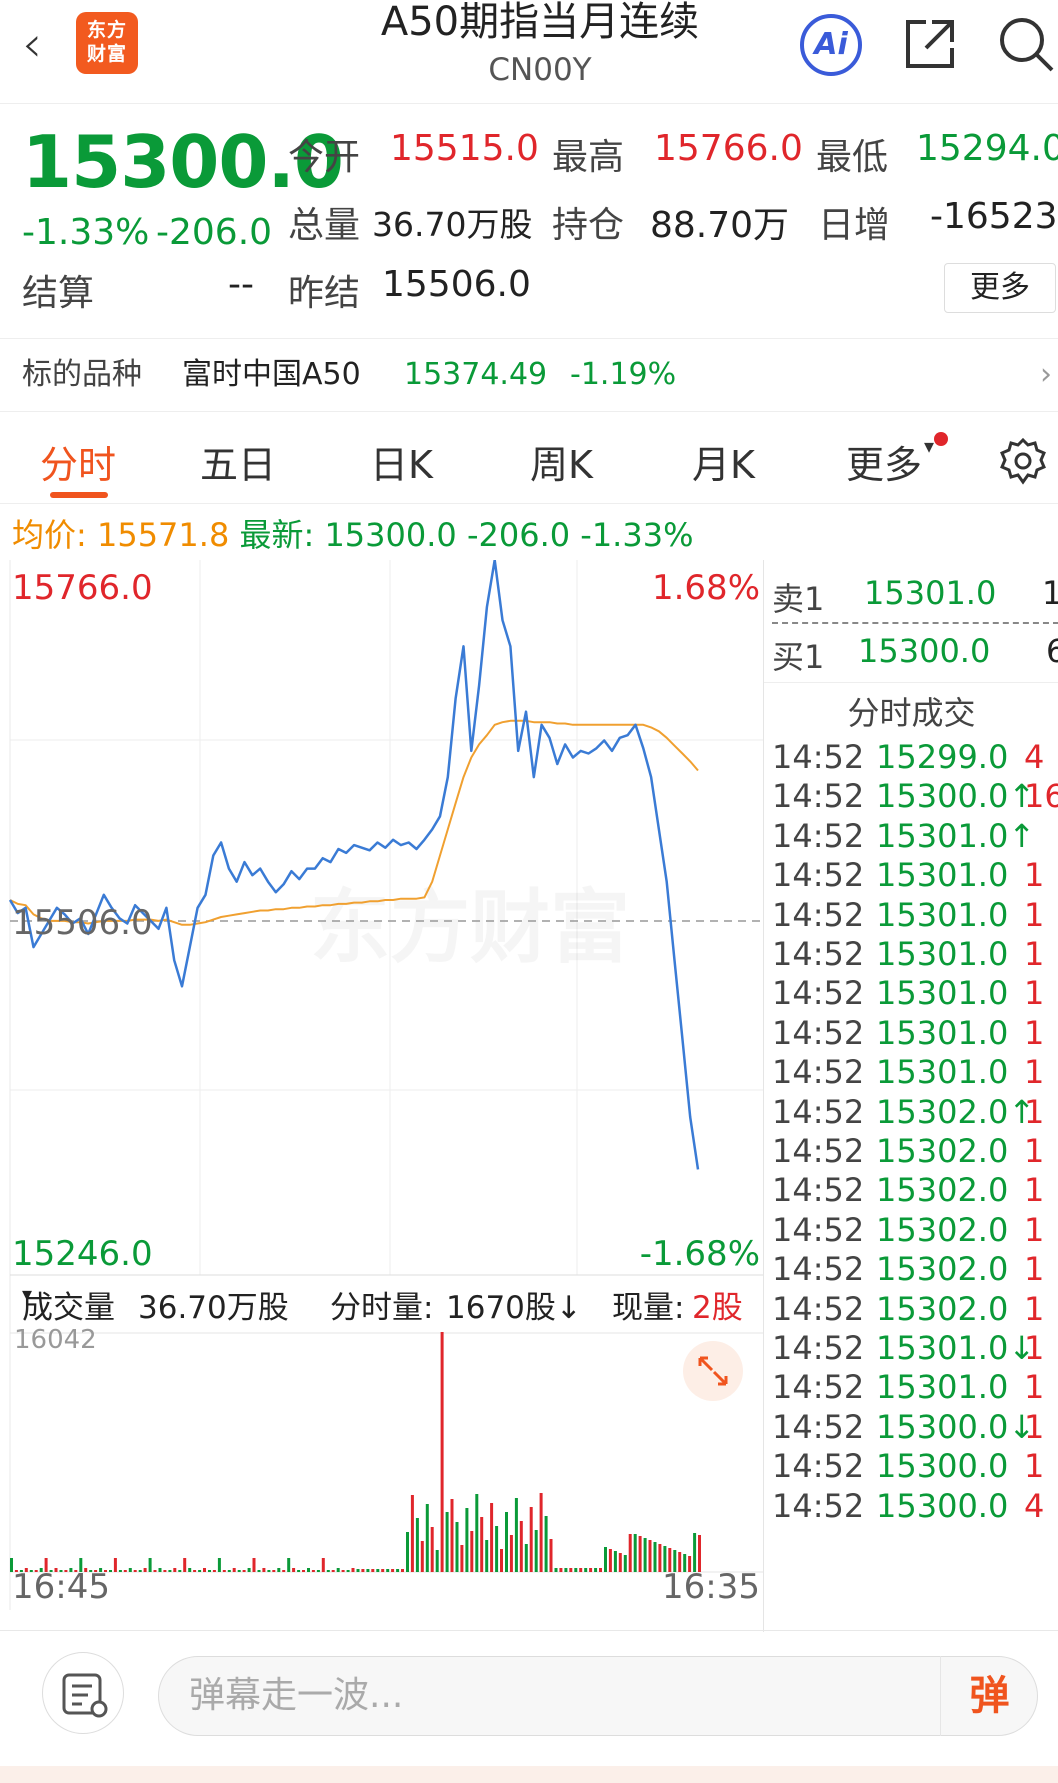 The width and height of the screenshot is (1058, 1783). I want to click on tab-monthly-k: 月K, so click(723, 461).